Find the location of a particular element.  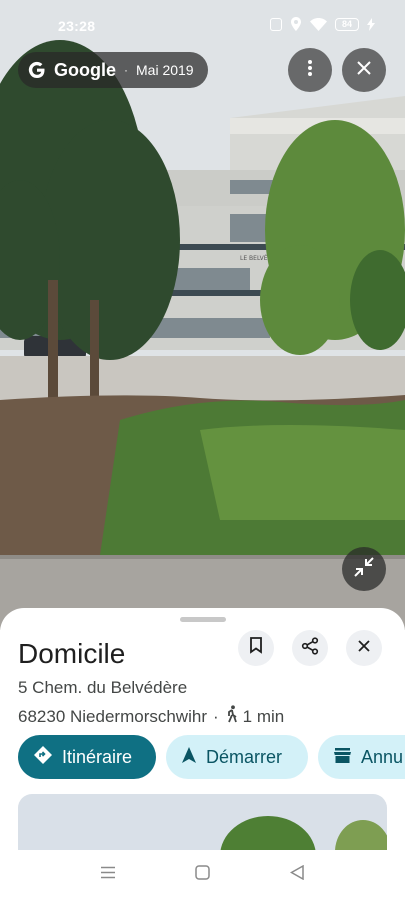

menu-lines-icon is located at coordinates (108, 875).